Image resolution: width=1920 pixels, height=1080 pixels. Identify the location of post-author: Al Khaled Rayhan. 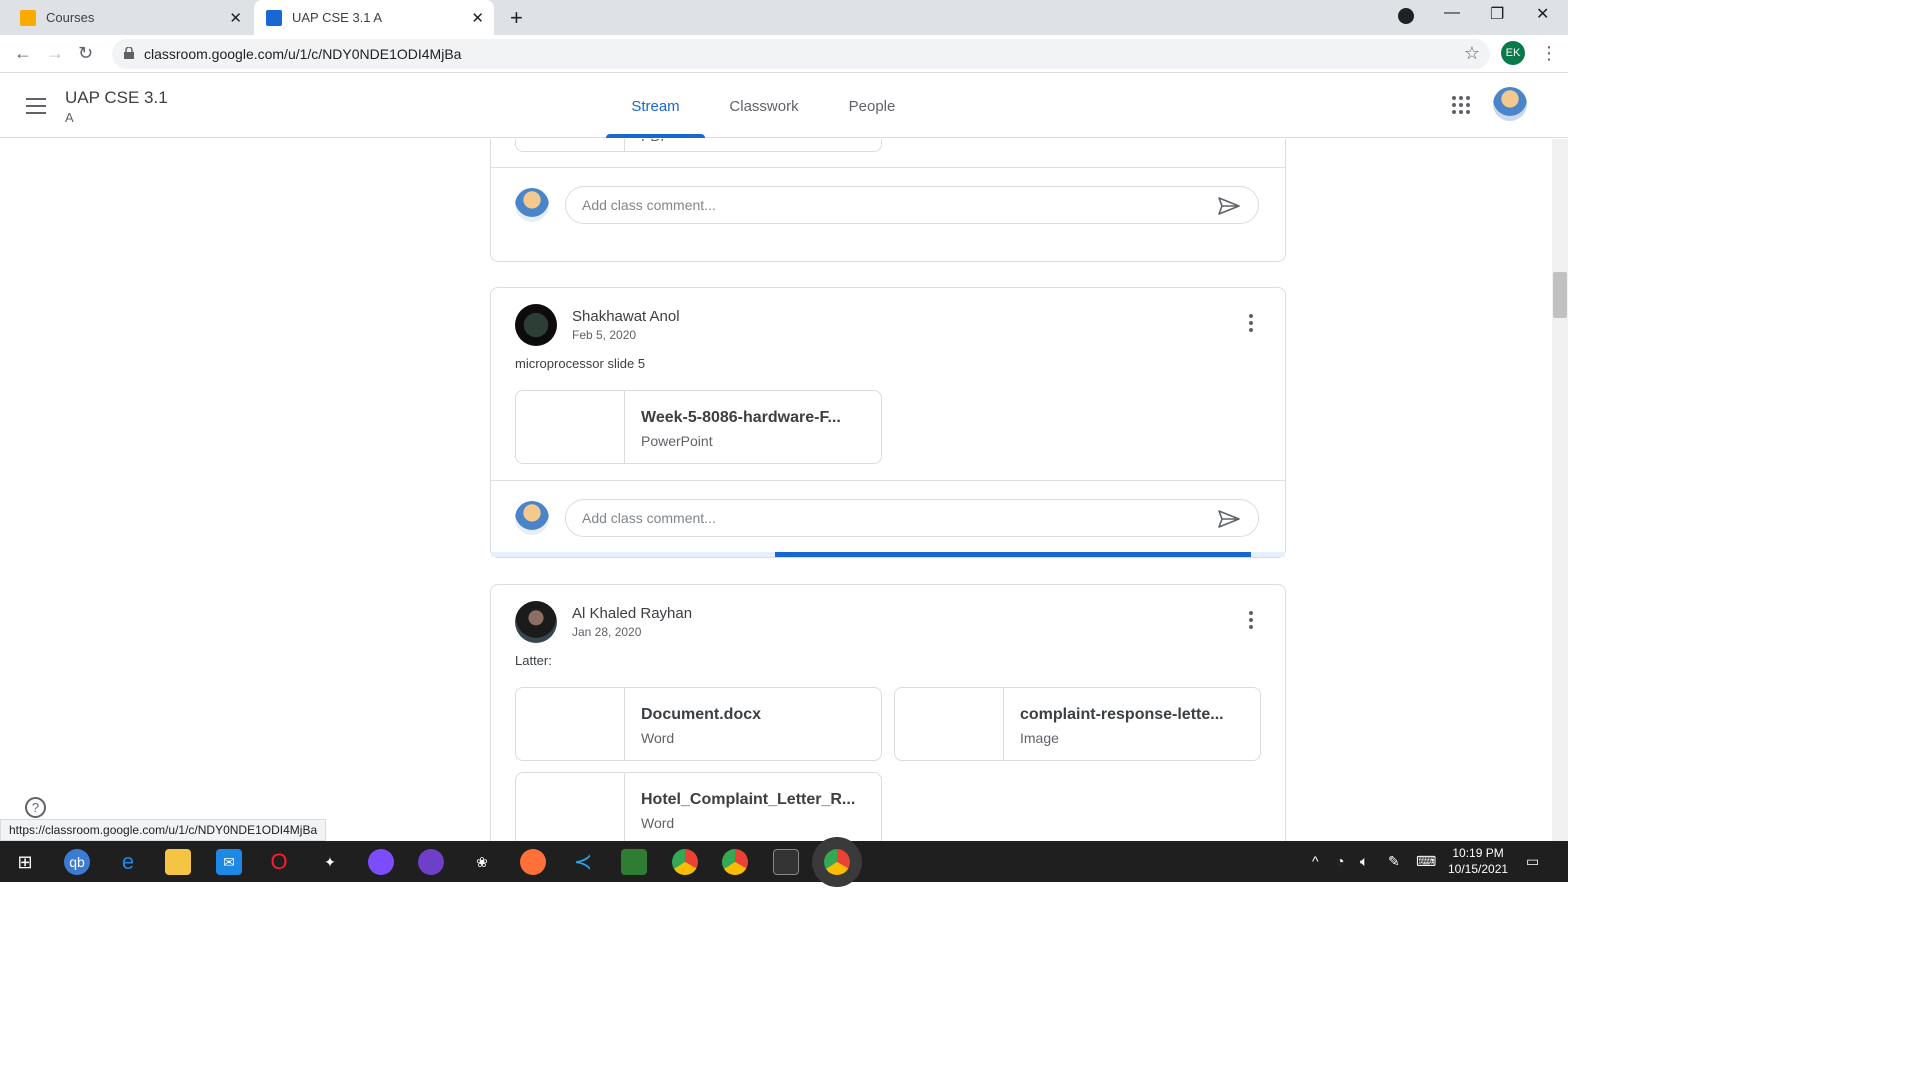
(632, 613).